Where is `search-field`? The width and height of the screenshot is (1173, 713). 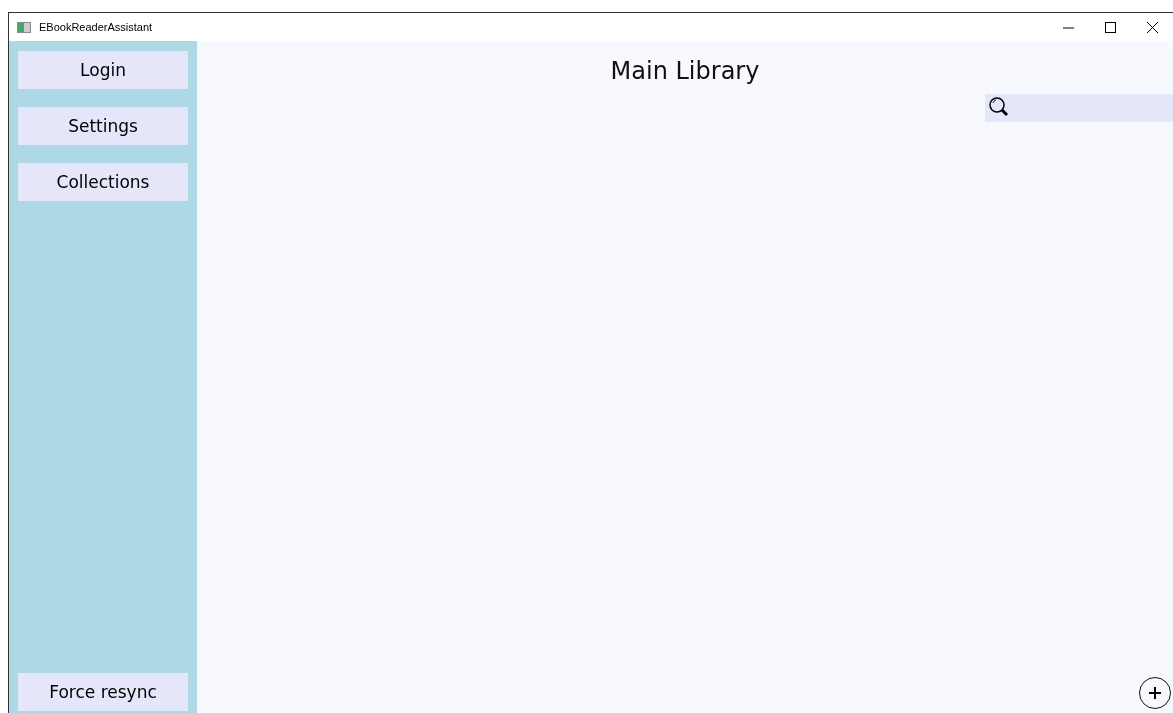 search-field is located at coordinates (1079, 108).